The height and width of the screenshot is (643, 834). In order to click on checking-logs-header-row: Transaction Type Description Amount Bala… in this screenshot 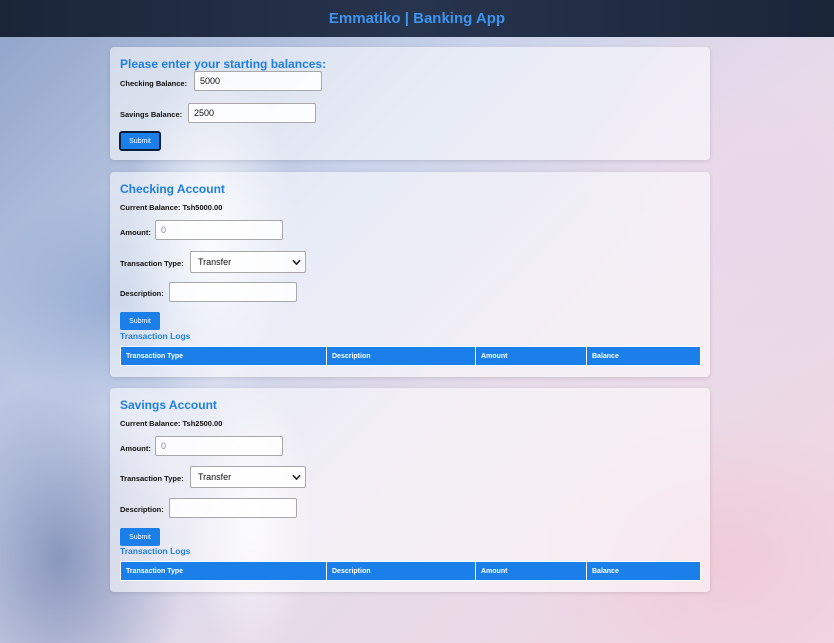, I will do `click(410, 356)`.